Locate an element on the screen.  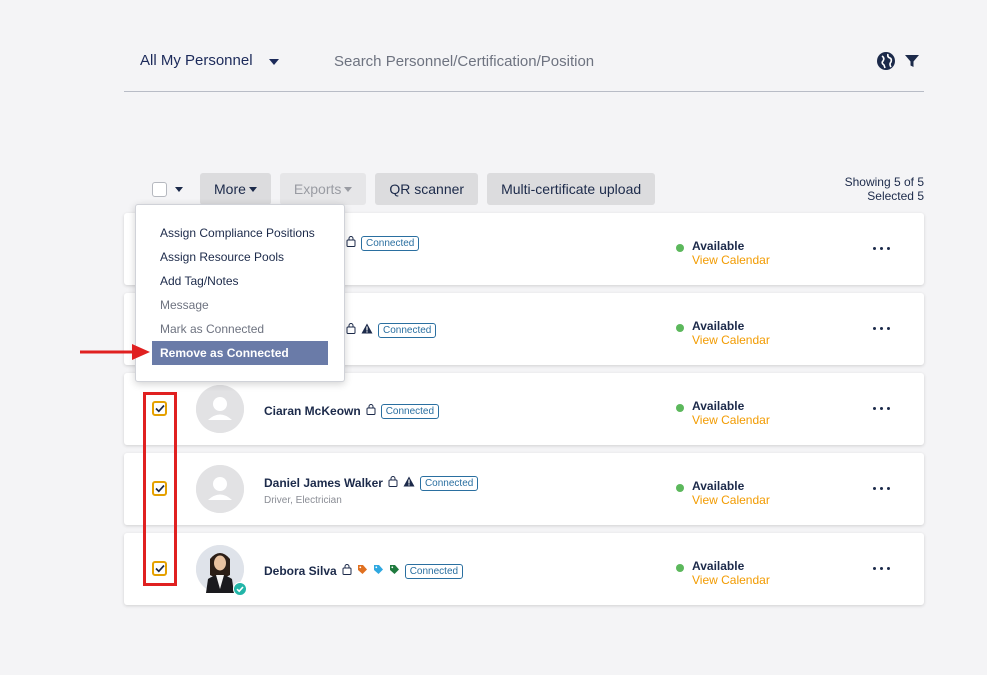
globe-icon is located at coordinates (886, 63).